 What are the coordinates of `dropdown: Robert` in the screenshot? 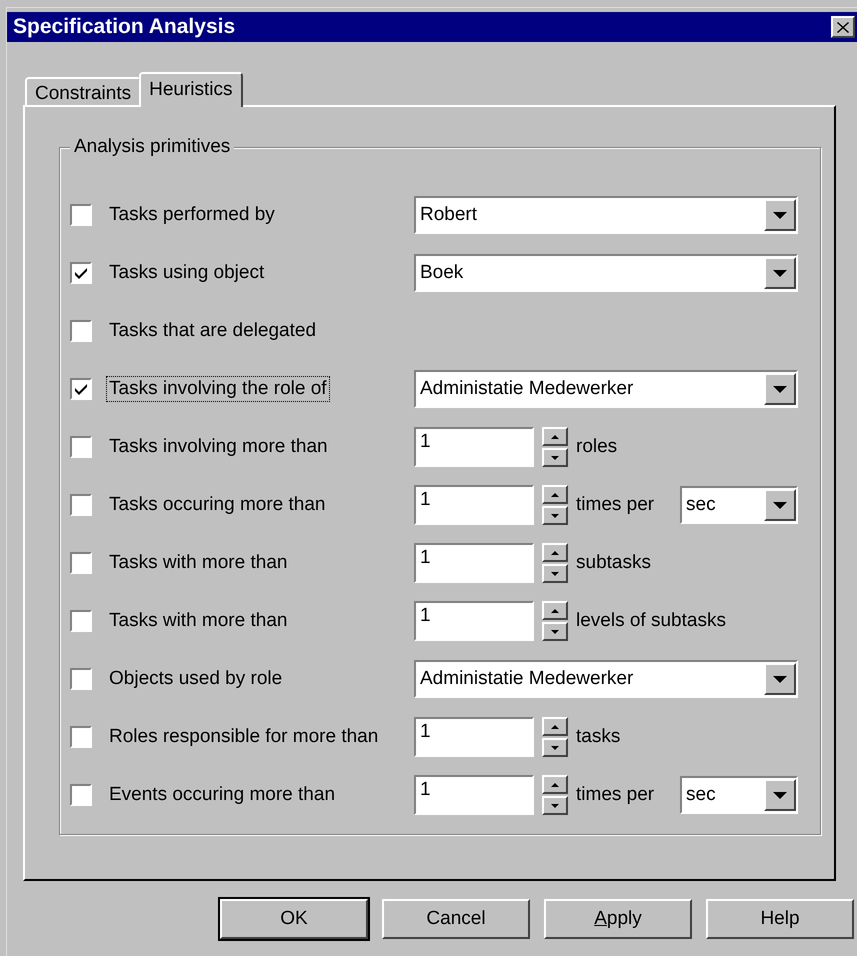 It's located at (606, 215).